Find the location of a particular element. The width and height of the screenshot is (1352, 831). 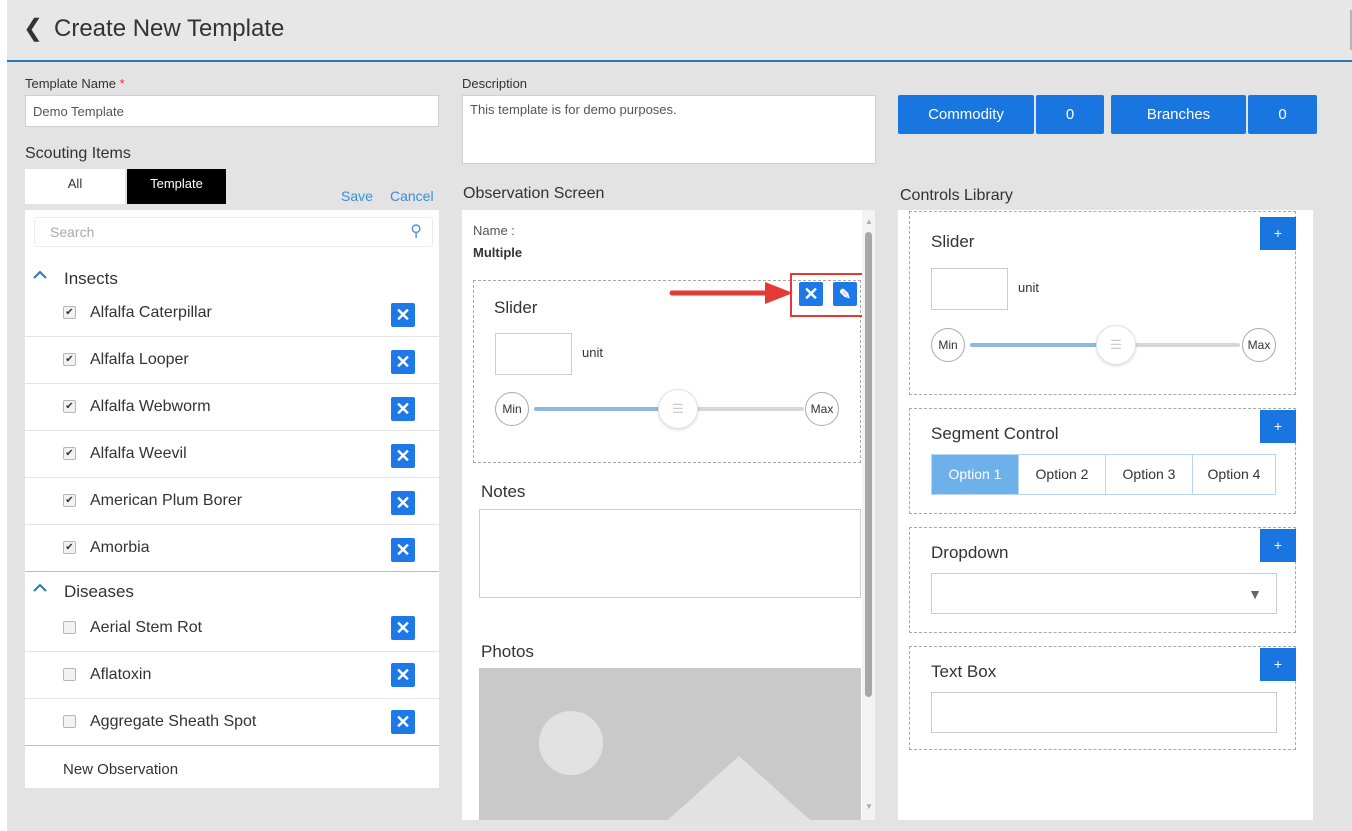

photos-label: Photos is located at coordinates (507, 651).